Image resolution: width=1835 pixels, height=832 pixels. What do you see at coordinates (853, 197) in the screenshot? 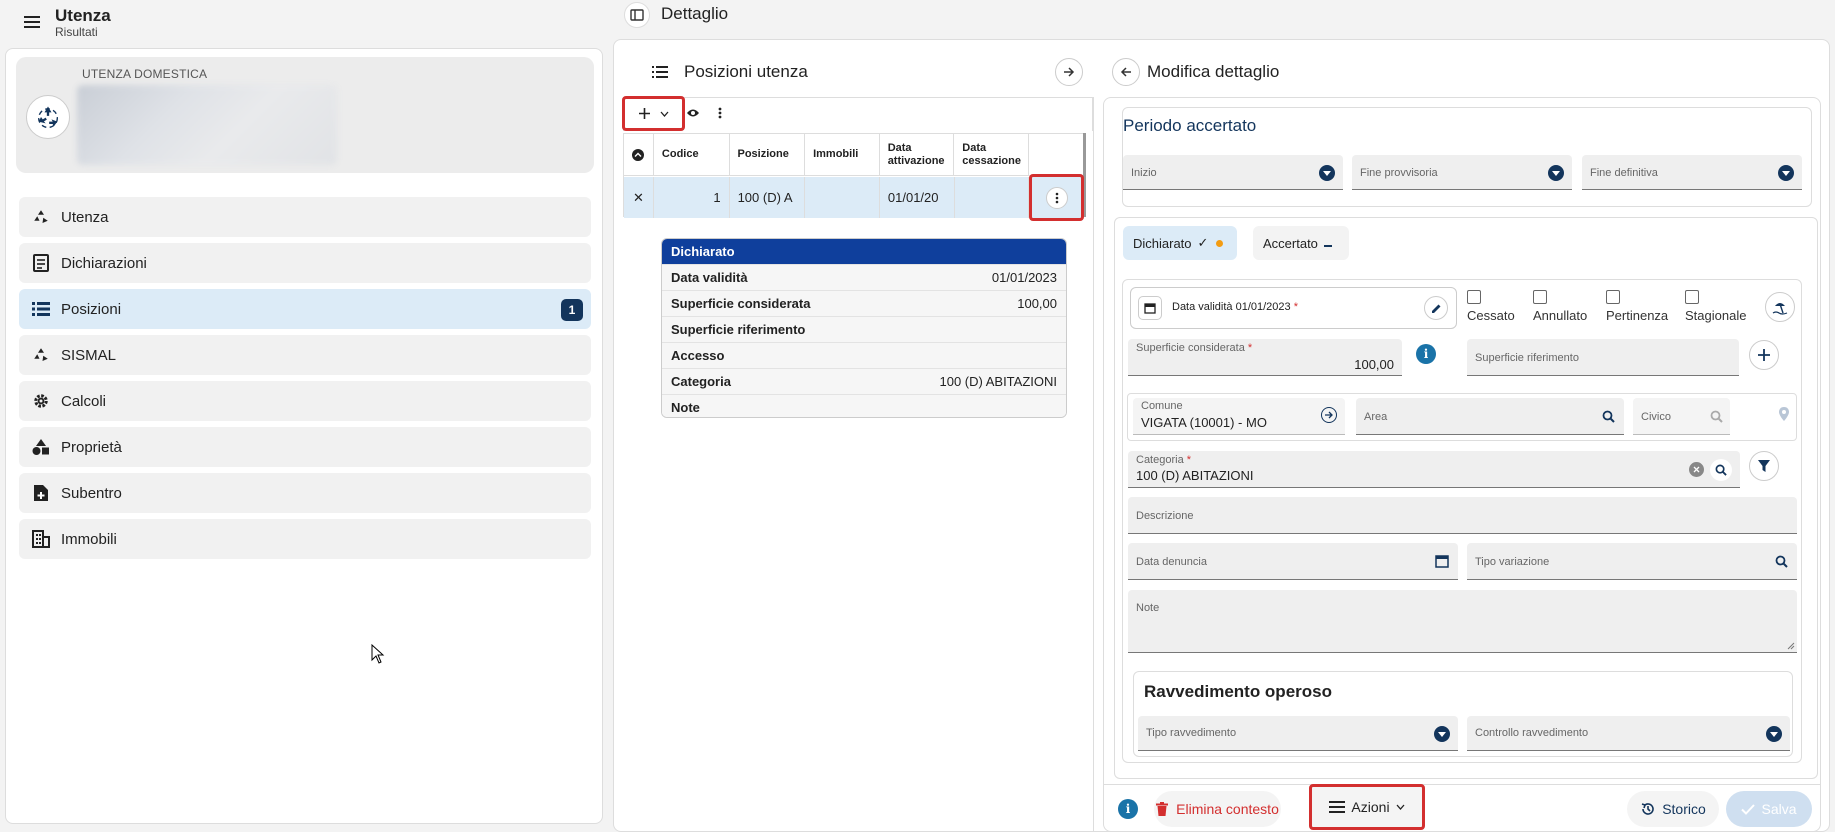
I see `table-row: ✕ 1 100 (D) A 01/01/20` at bounding box center [853, 197].